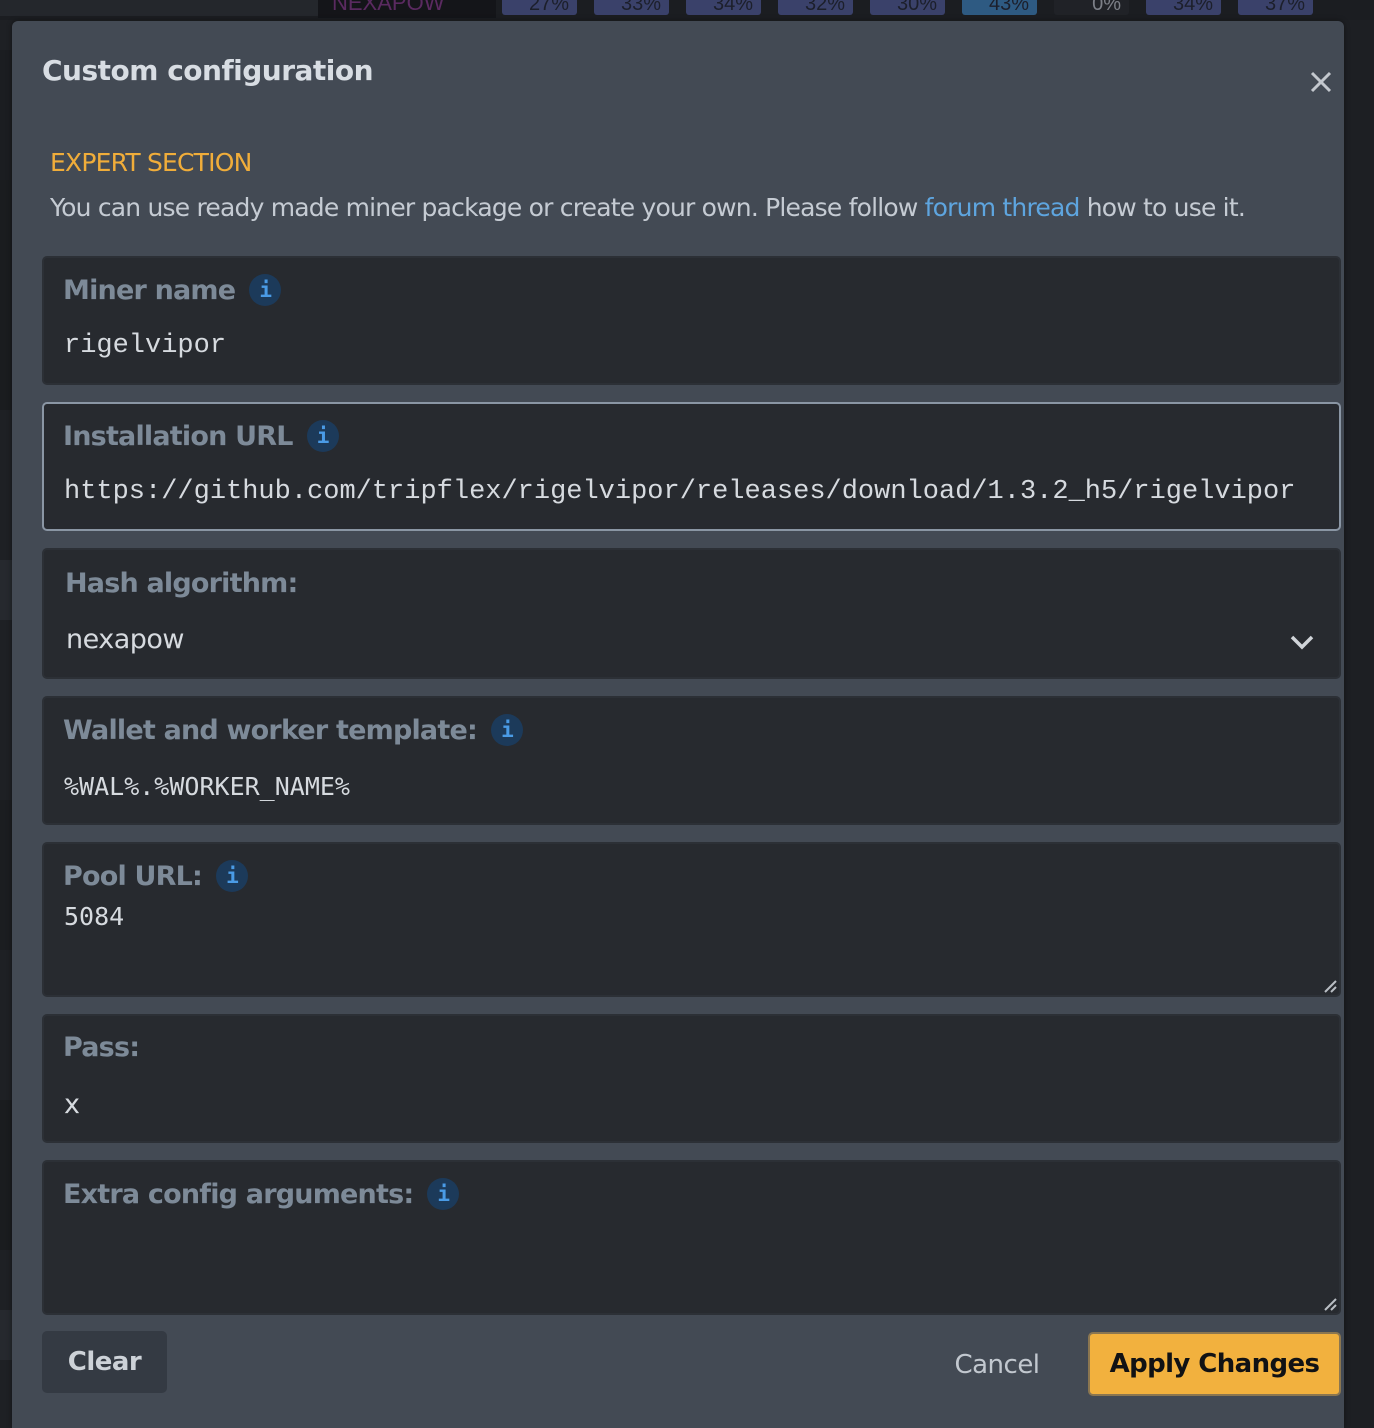  What do you see at coordinates (692, 642) in the screenshot?
I see `hash-algorithm-select: nexapow` at bounding box center [692, 642].